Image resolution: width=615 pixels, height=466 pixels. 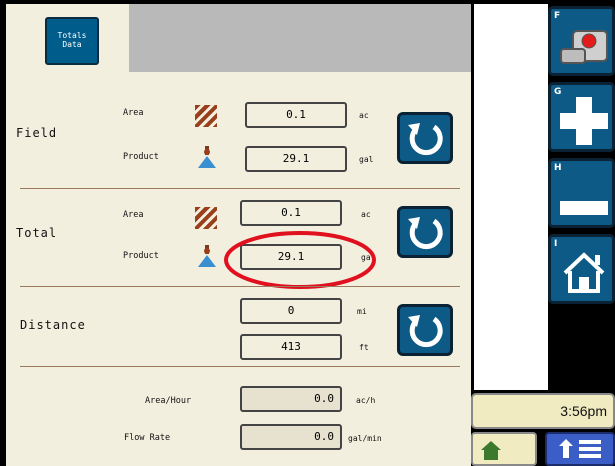 I want to click on distance-reset-button, so click(x=425, y=330).